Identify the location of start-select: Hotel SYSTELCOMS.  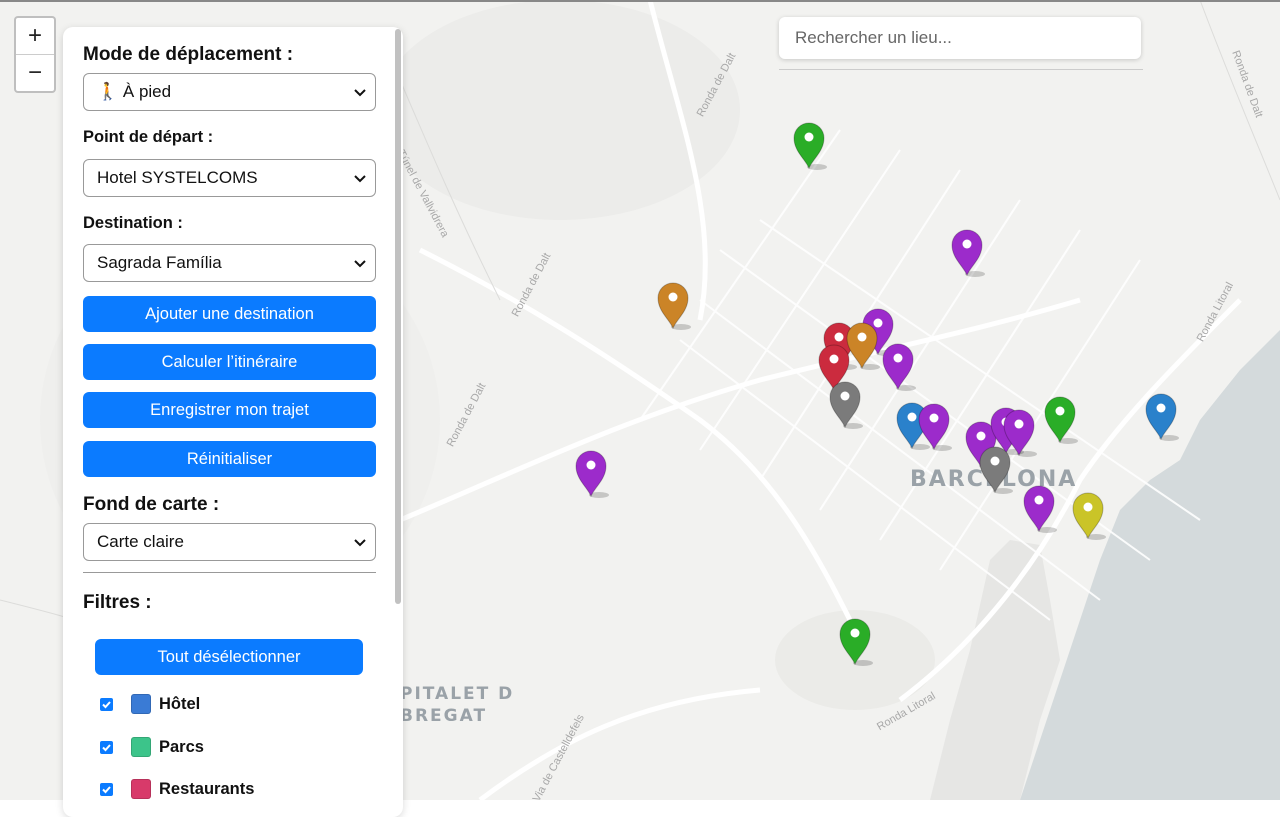
(229, 178).